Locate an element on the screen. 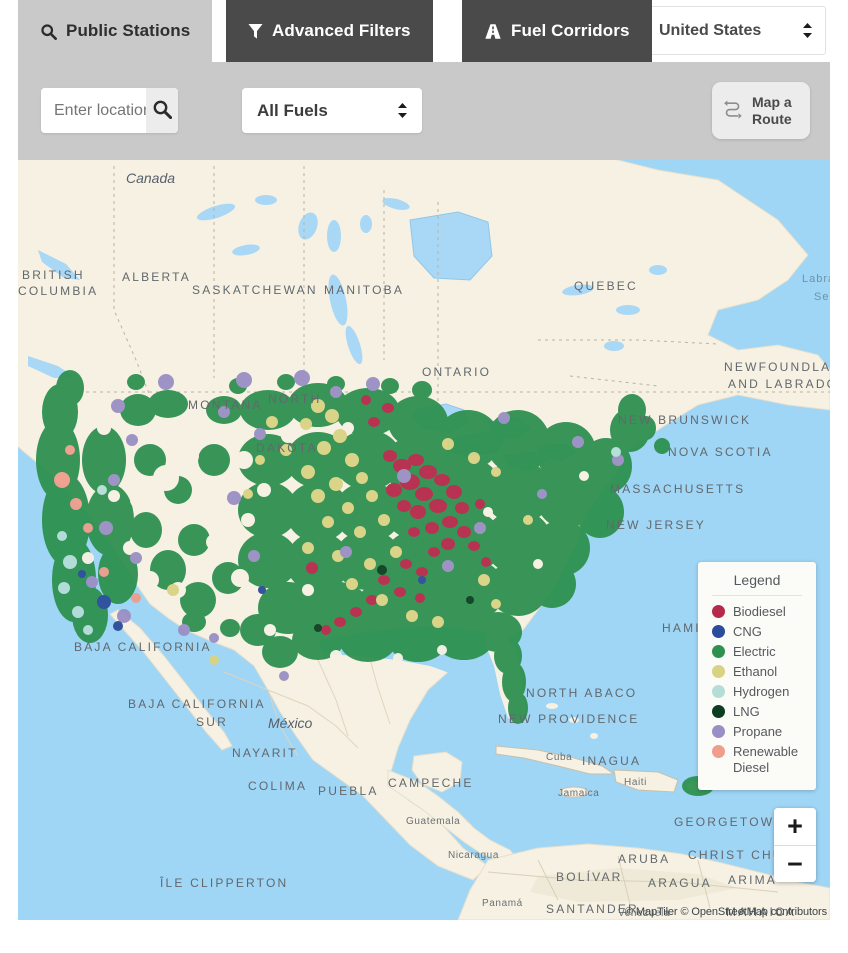  legend-item: Ethanol is located at coordinates (757, 672).